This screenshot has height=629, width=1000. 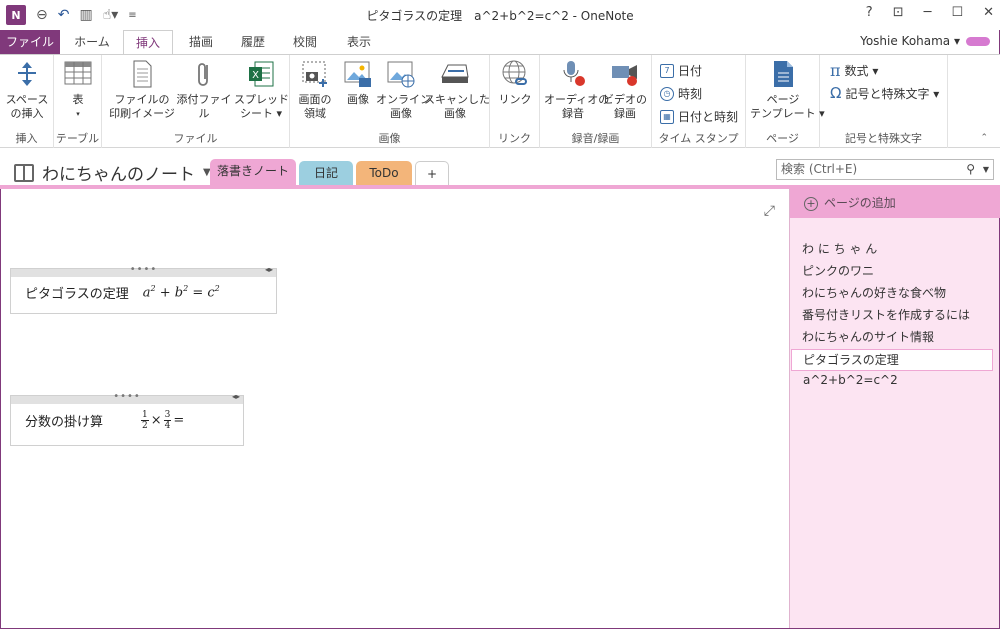 I want to click on page-item: わ に ち ゃ ん, so click(x=839, y=249).